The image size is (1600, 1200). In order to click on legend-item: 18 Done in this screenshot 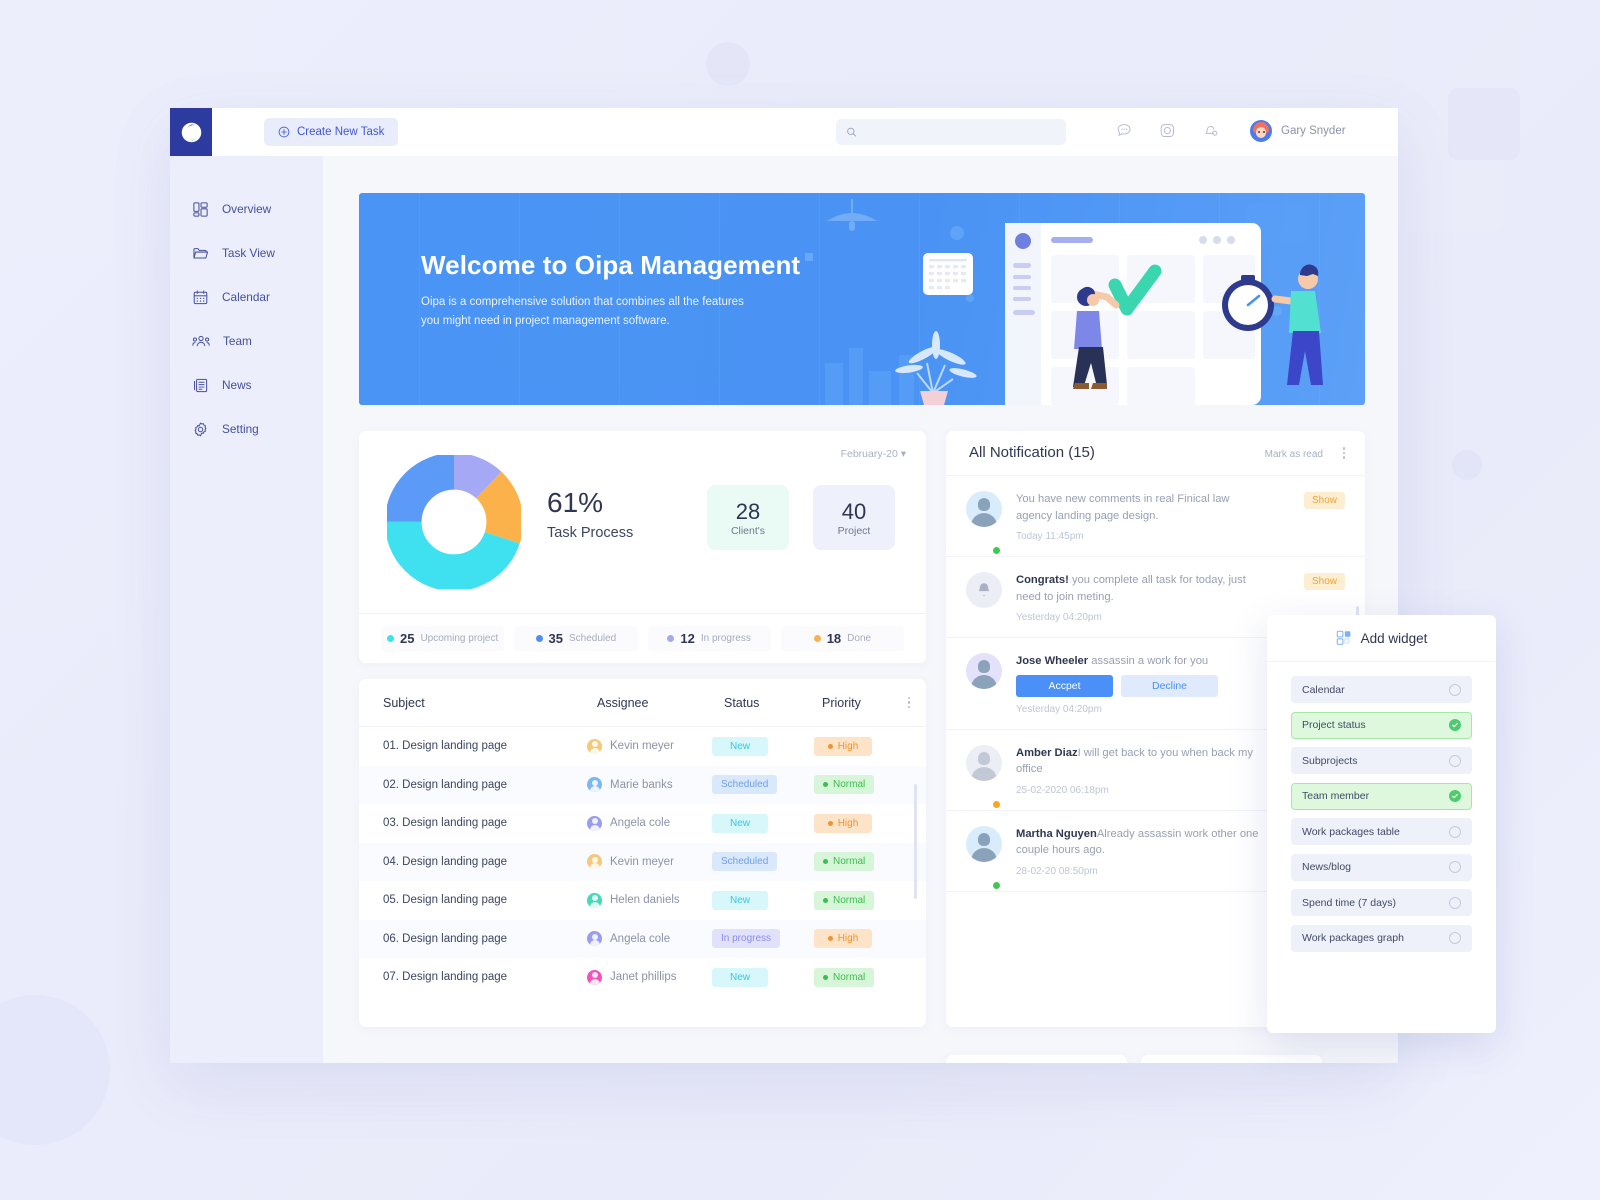, I will do `click(842, 638)`.